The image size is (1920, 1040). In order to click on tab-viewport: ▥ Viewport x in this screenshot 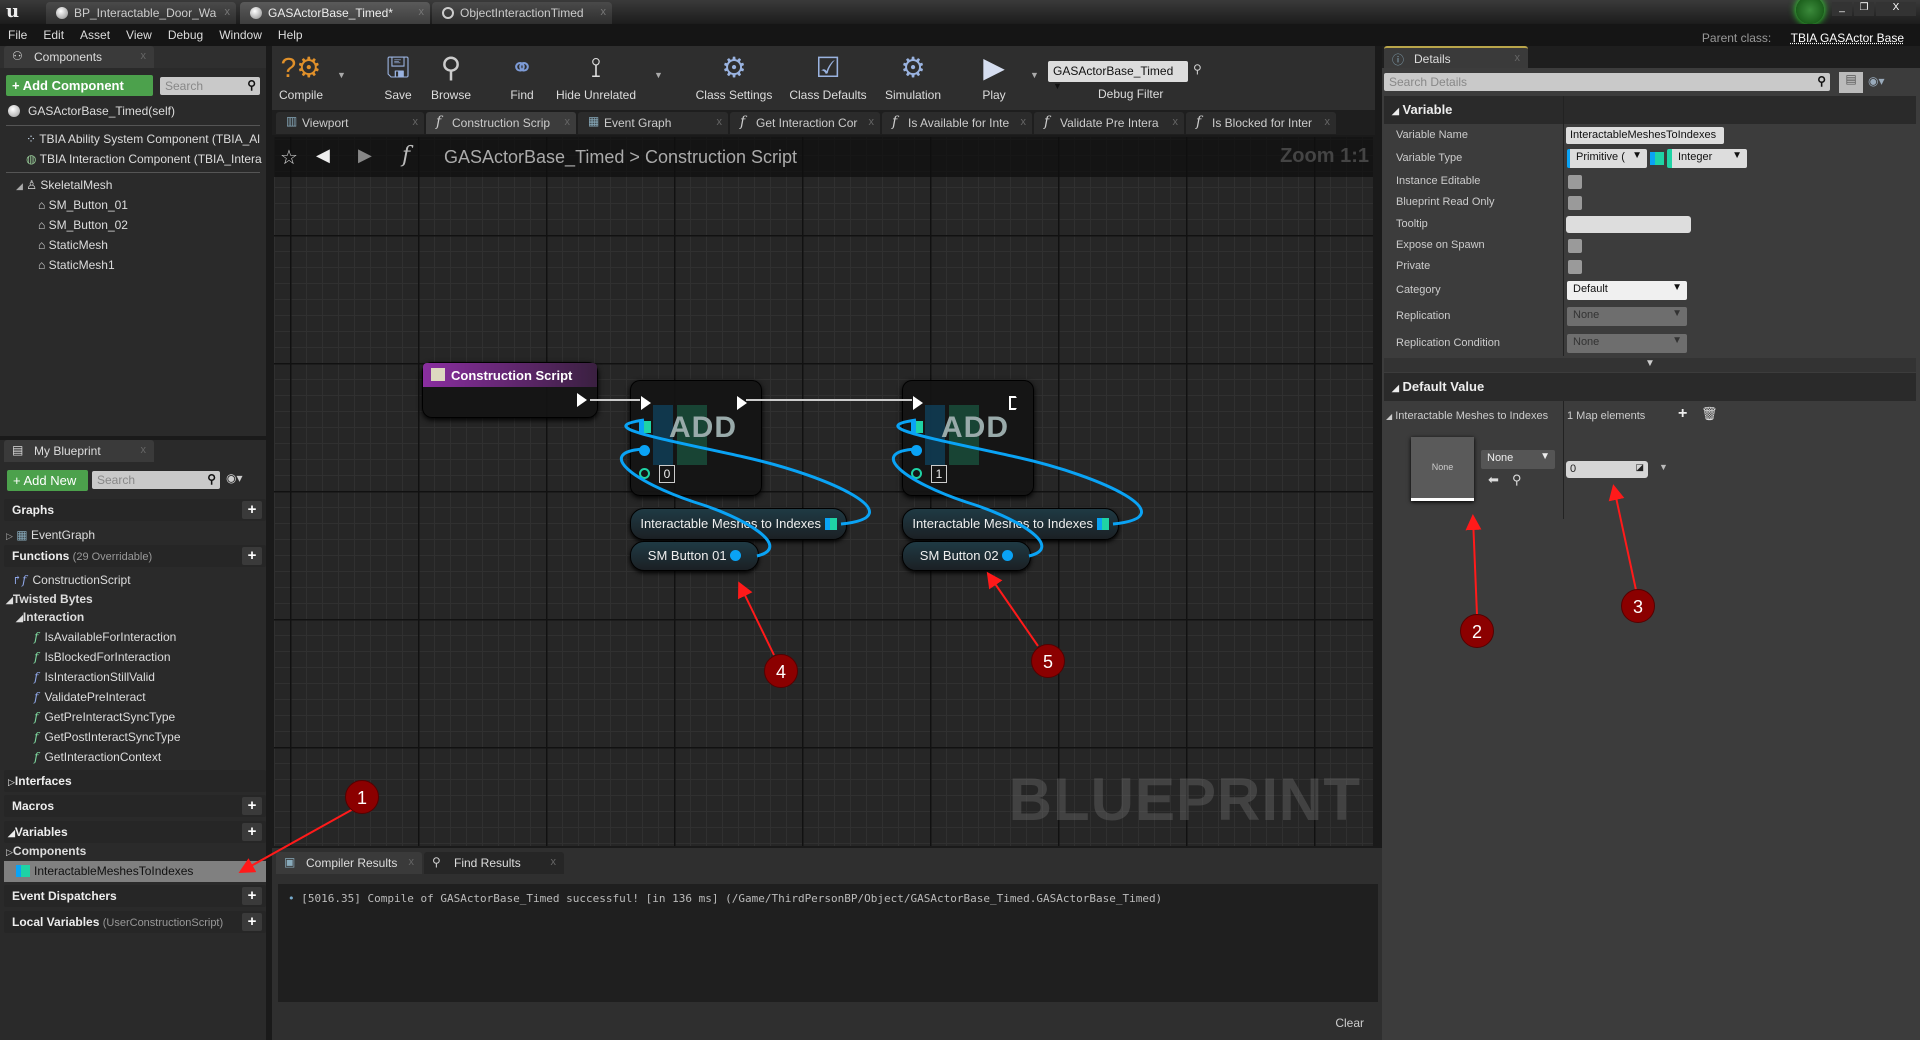, I will do `click(350, 123)`.